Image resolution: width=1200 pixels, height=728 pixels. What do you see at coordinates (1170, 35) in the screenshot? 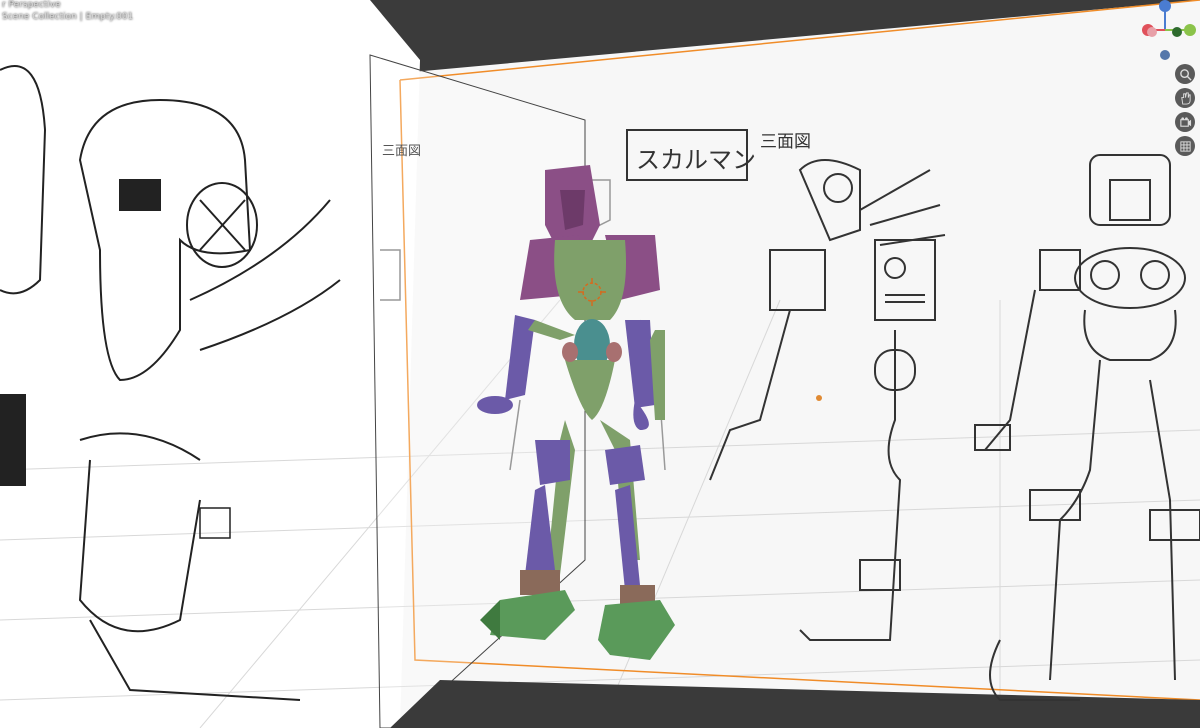
I see `navigation-gizmo` at bounding box center [1170, 35].